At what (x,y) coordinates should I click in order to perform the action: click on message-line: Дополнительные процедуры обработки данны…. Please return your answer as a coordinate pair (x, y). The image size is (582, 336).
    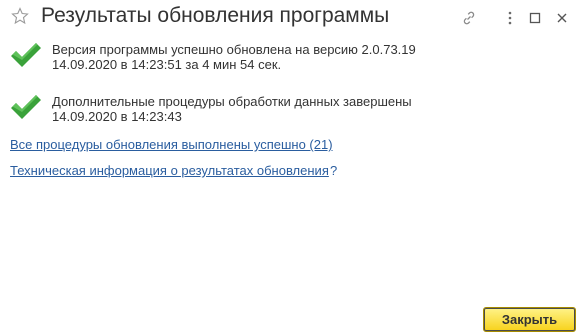
    Looking at the image, I should click on (232, 101).